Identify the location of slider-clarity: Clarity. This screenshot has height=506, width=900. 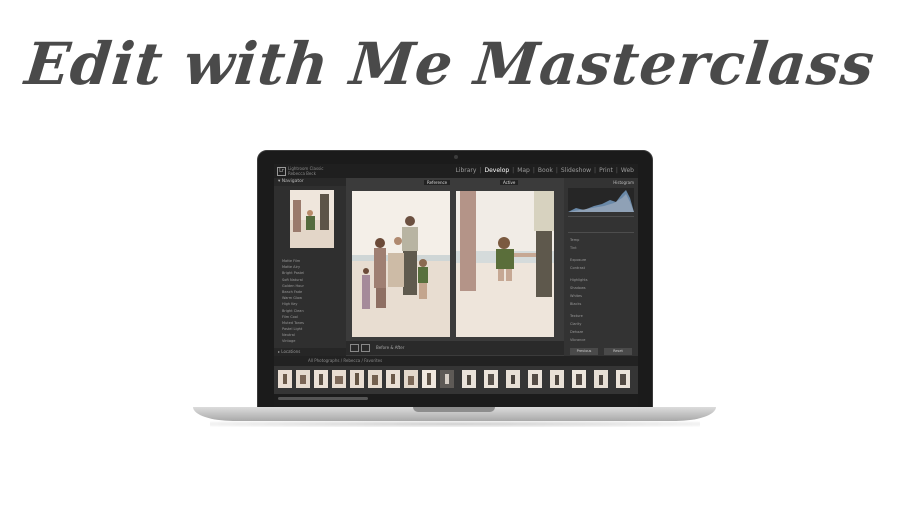
(575, 324).